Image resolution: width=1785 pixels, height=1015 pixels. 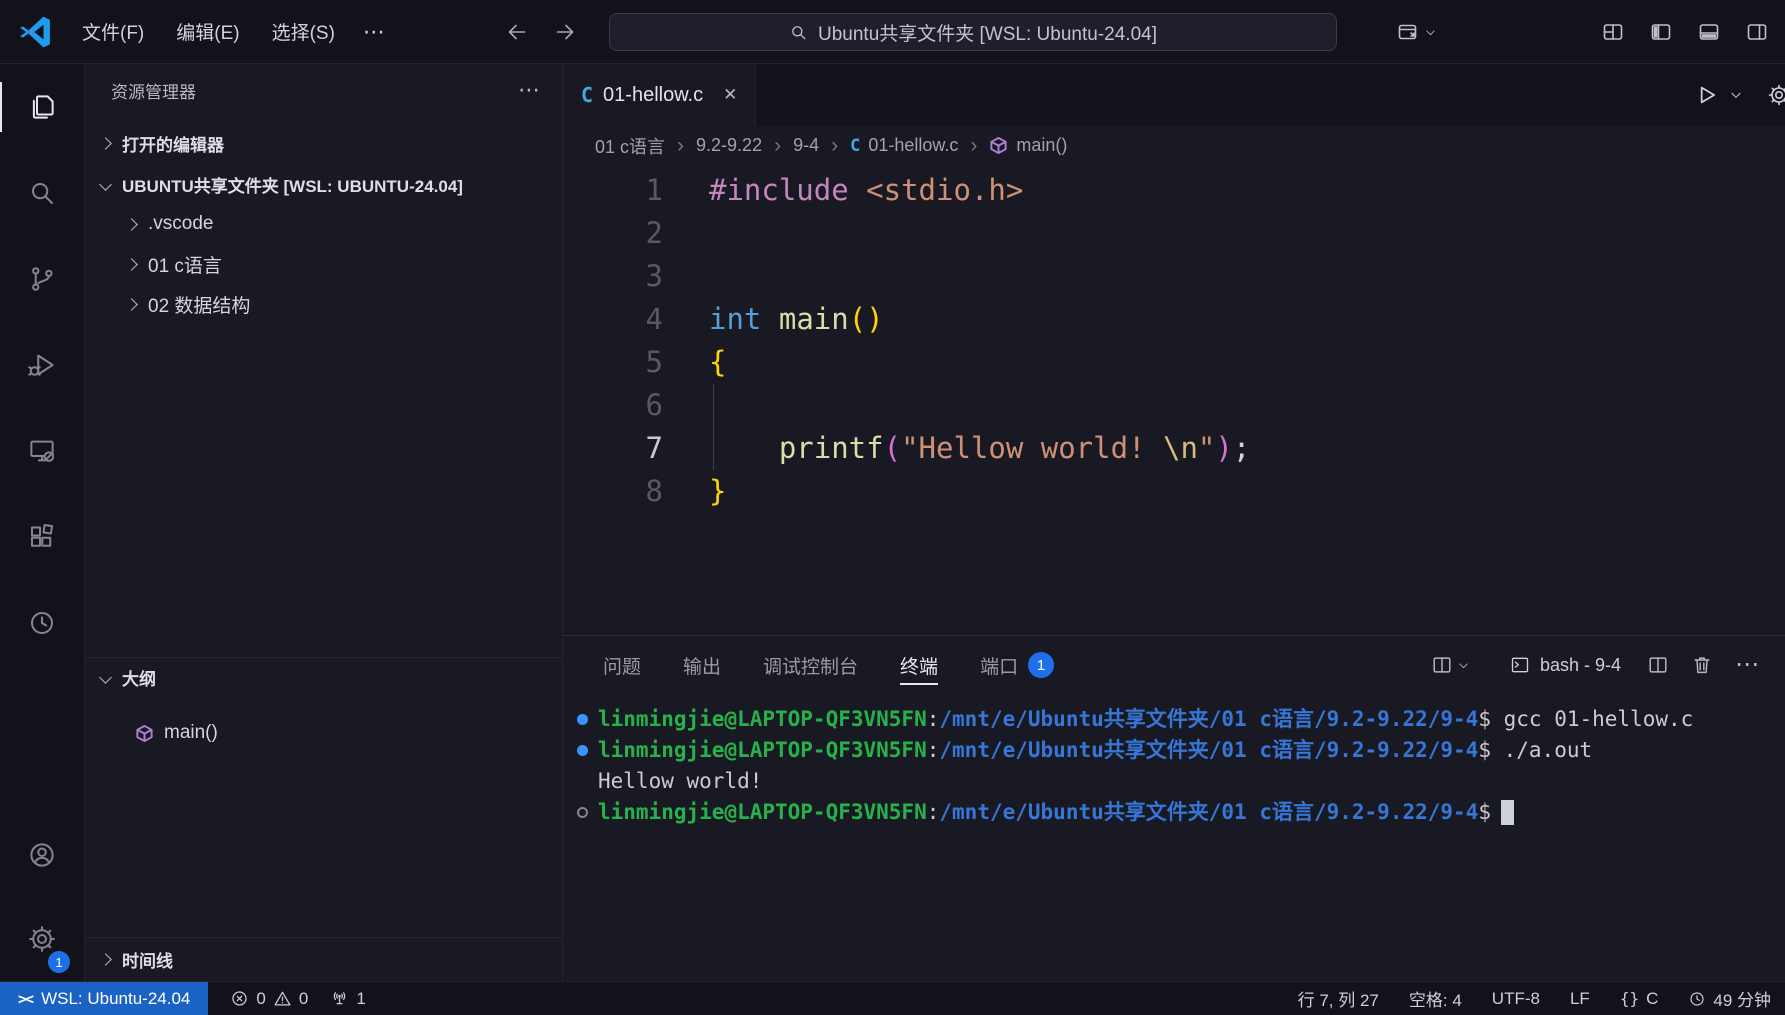 I want to click on outline-item: main(), so click(x=323, y=733).